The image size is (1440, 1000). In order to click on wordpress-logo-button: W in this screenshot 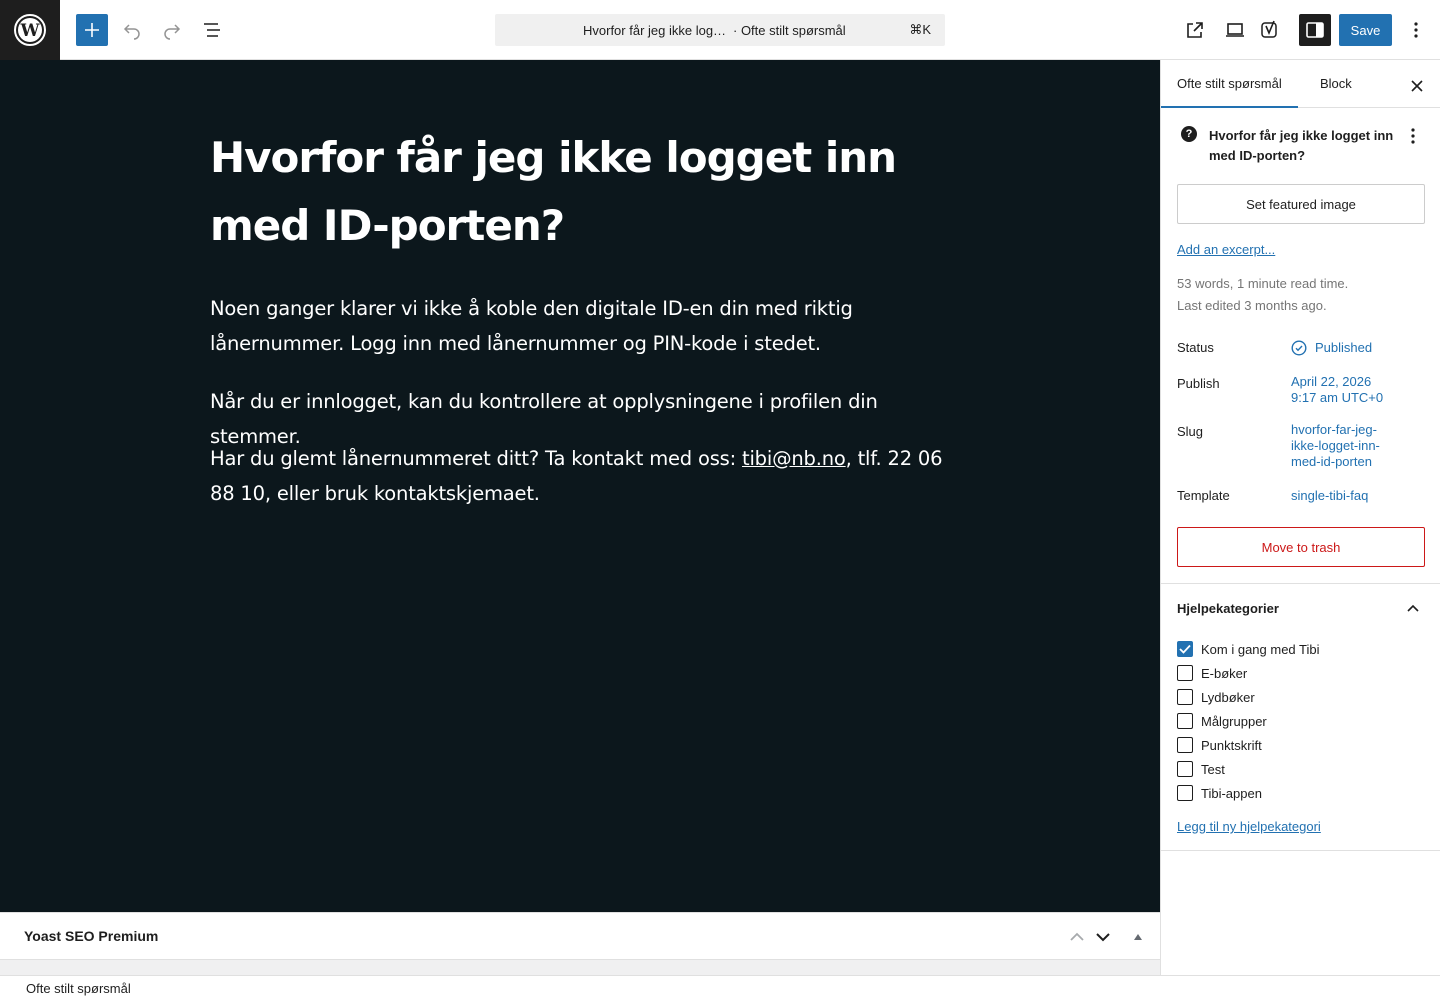, I will do `click(30, 30)`.